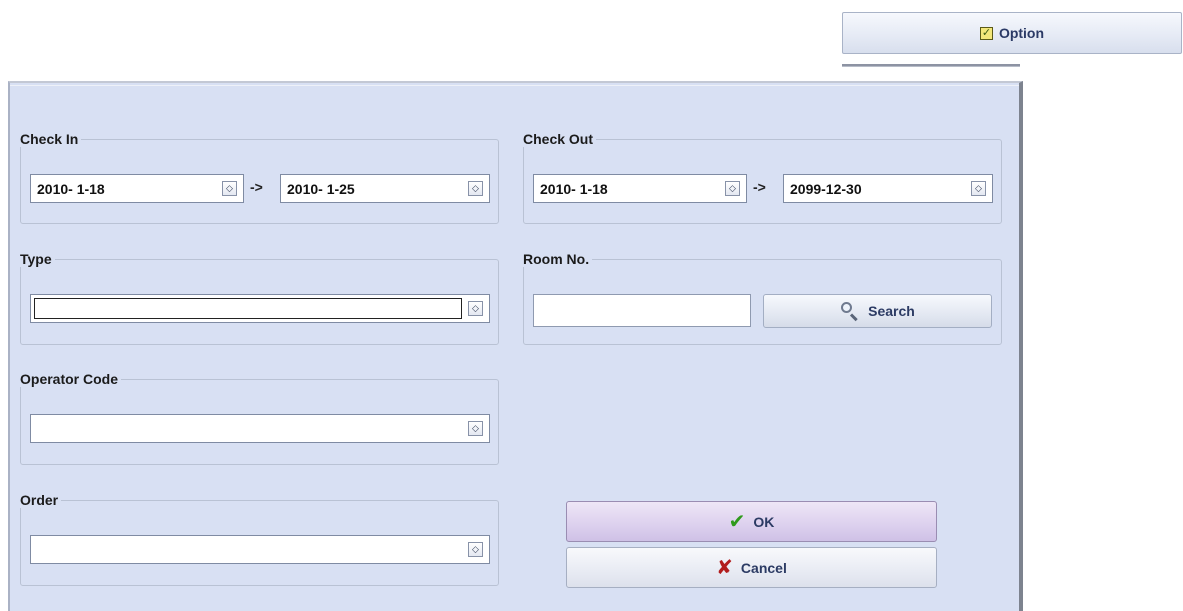 The image size is (1183, 611). I want to click on checkmark-icon: ✔, so click(737, 521).